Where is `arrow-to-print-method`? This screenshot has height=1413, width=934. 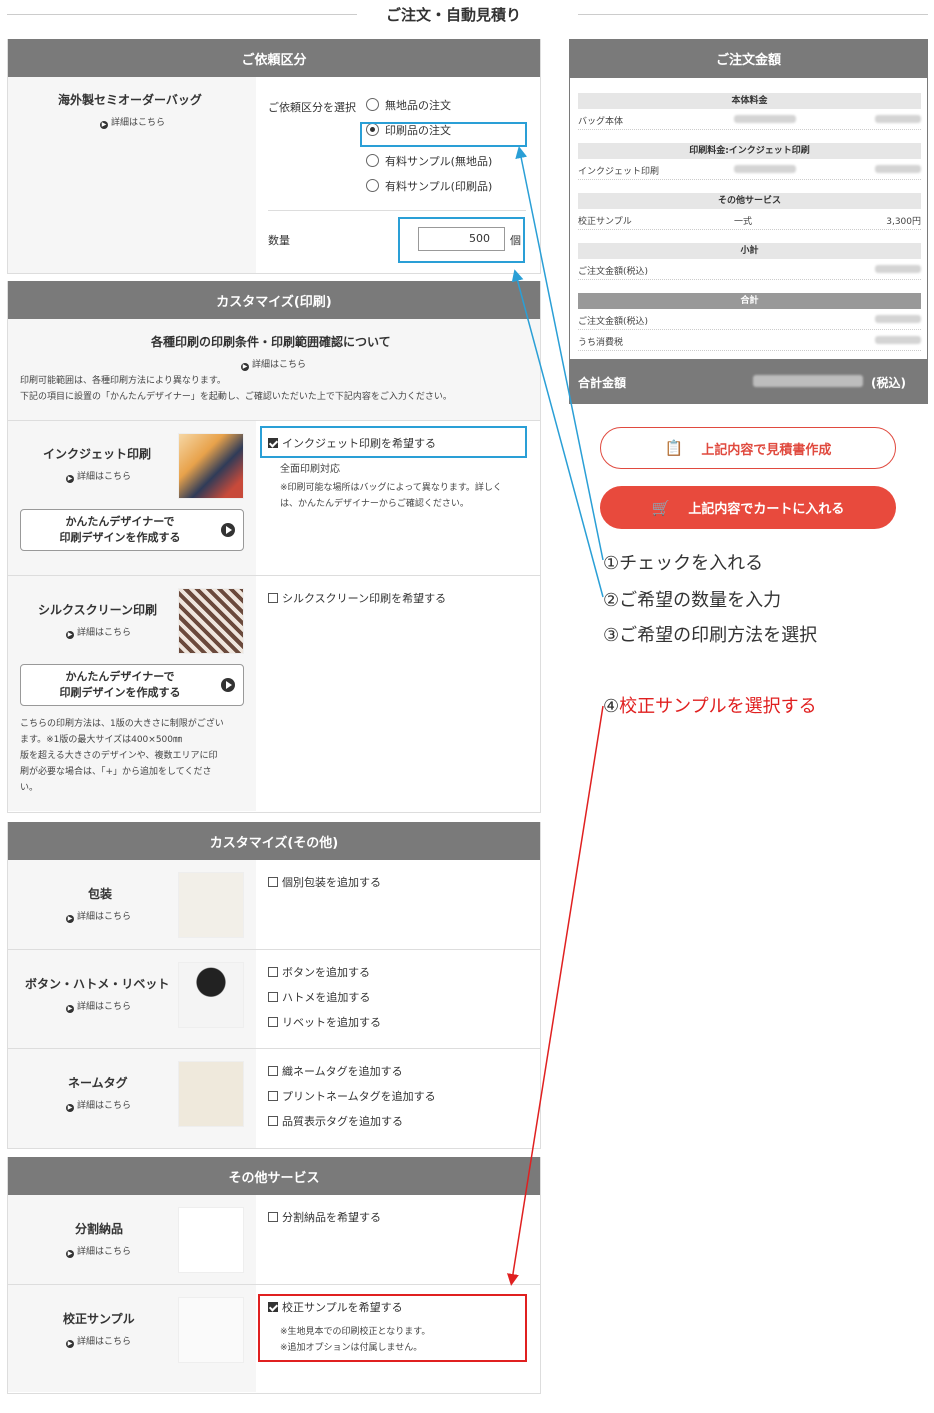 arrow-to-print-method is located at coordinates (559, 353).